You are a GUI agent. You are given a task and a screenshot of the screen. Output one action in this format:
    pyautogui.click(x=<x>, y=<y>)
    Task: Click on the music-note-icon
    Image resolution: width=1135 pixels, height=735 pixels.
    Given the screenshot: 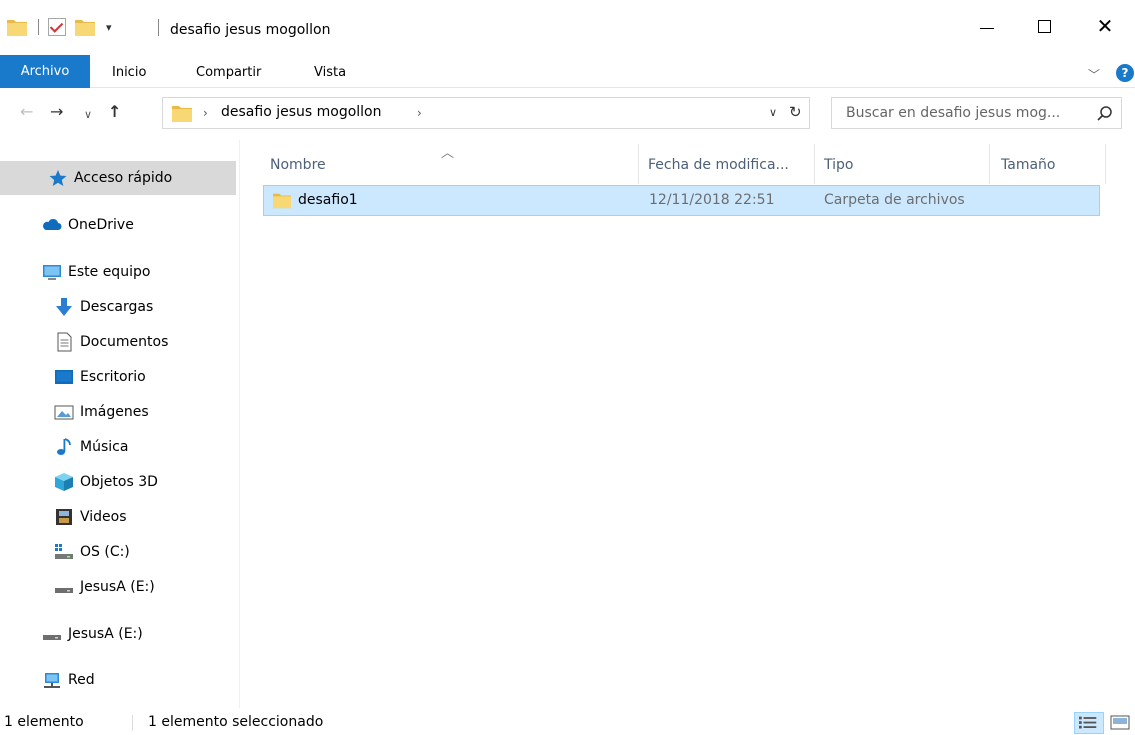 What is the action you would take?
    pyautogui.click(x=64, y=447)
    